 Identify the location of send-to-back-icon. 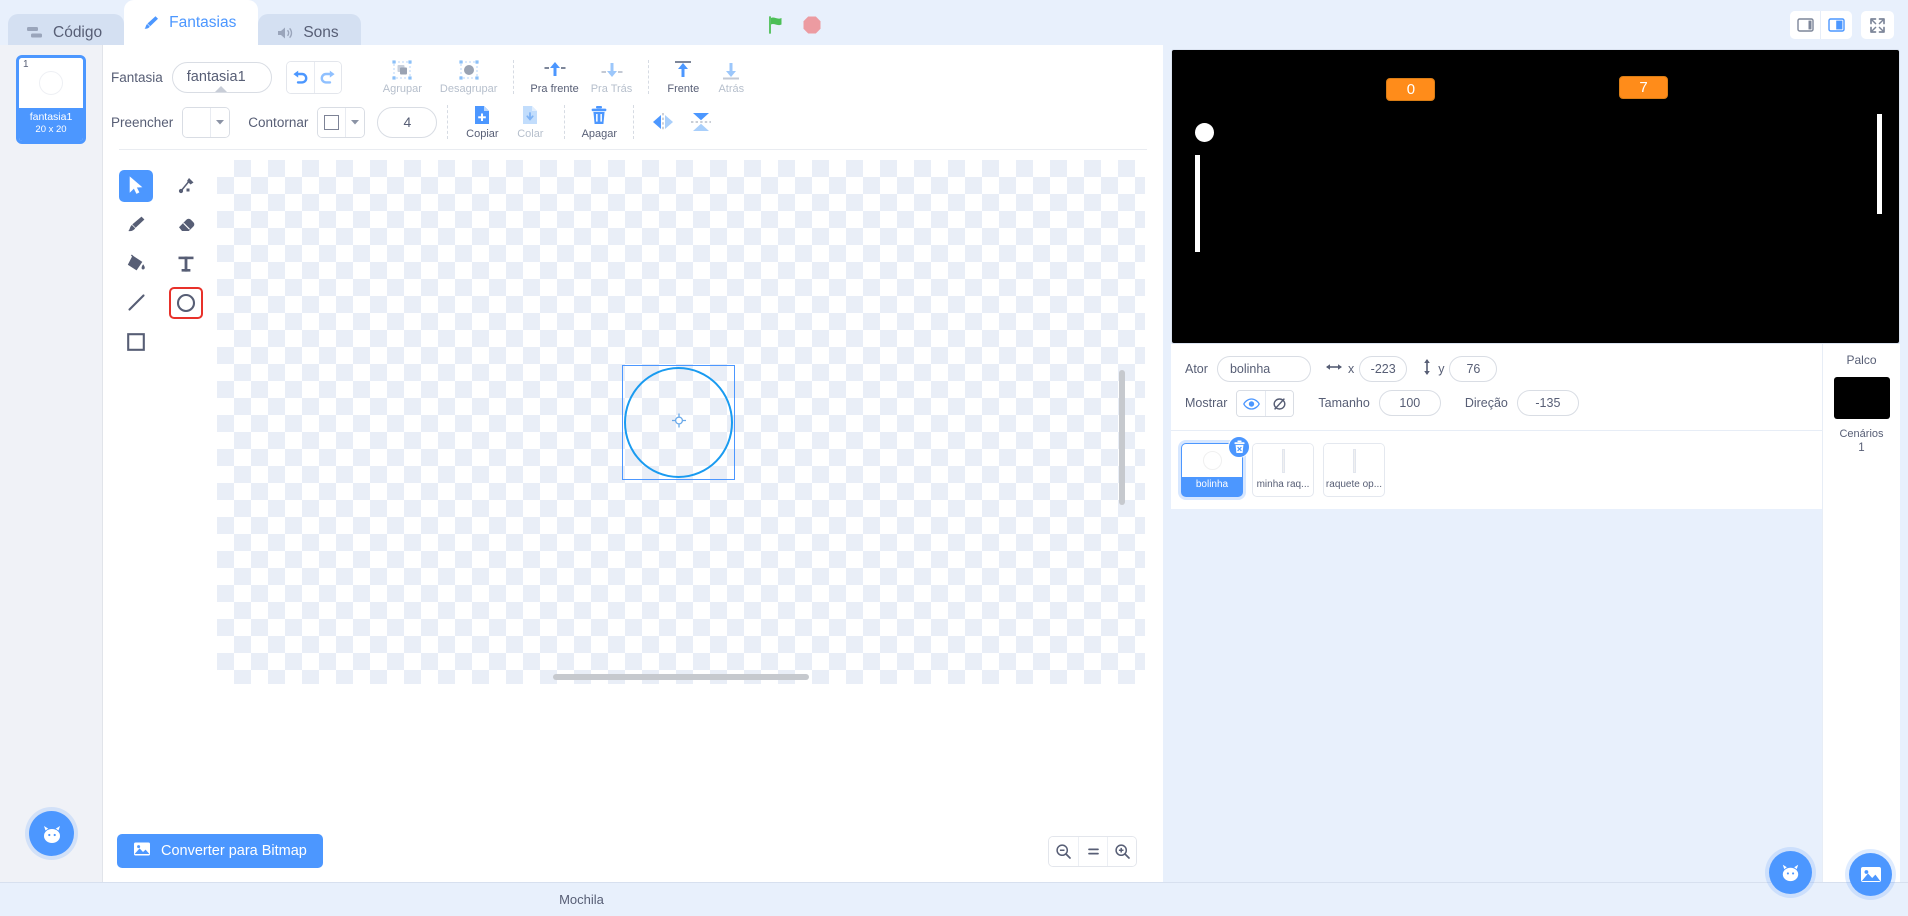
(731, 70).